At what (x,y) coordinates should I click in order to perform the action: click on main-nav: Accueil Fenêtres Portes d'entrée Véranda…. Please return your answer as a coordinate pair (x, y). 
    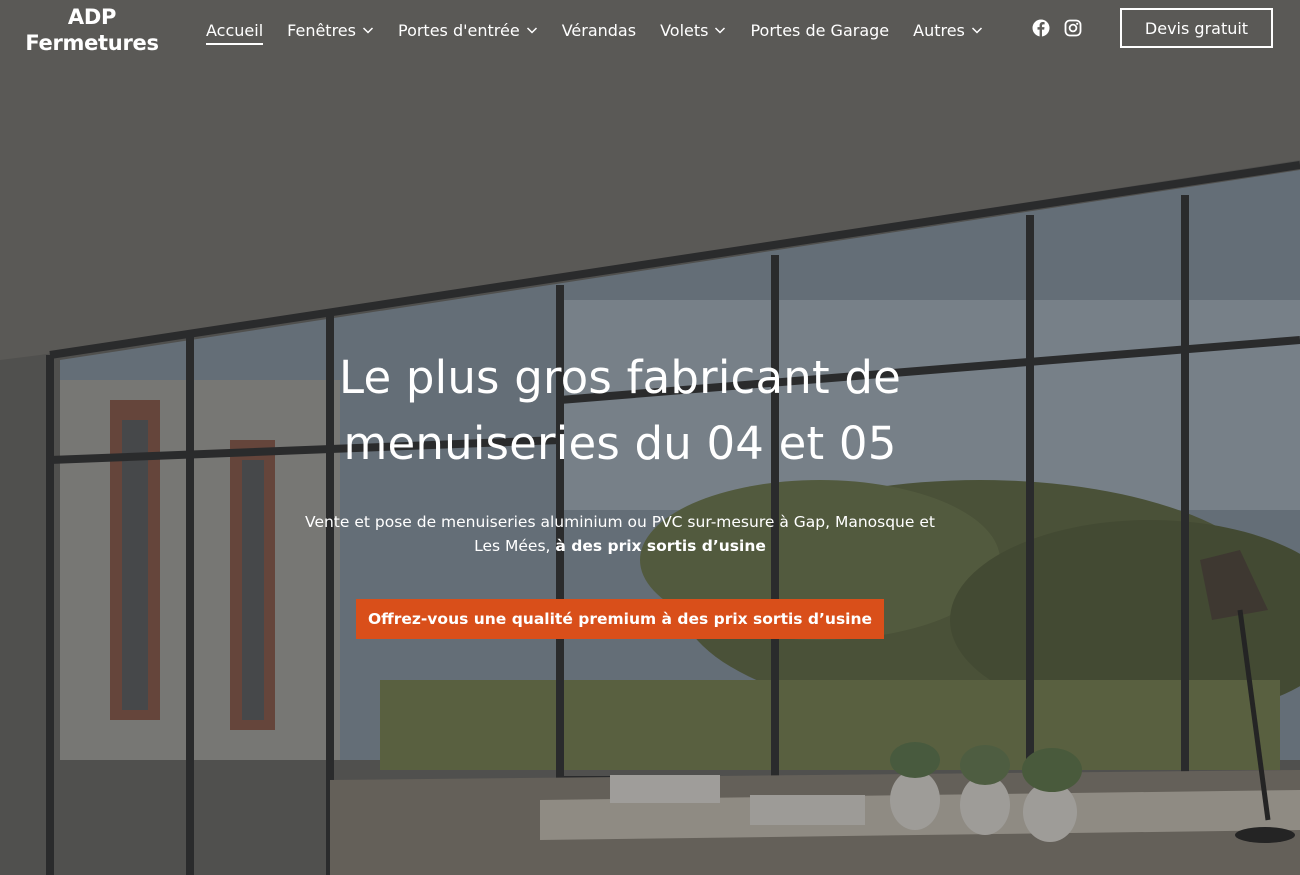
    Looking at the image, I should click on (606, 31).